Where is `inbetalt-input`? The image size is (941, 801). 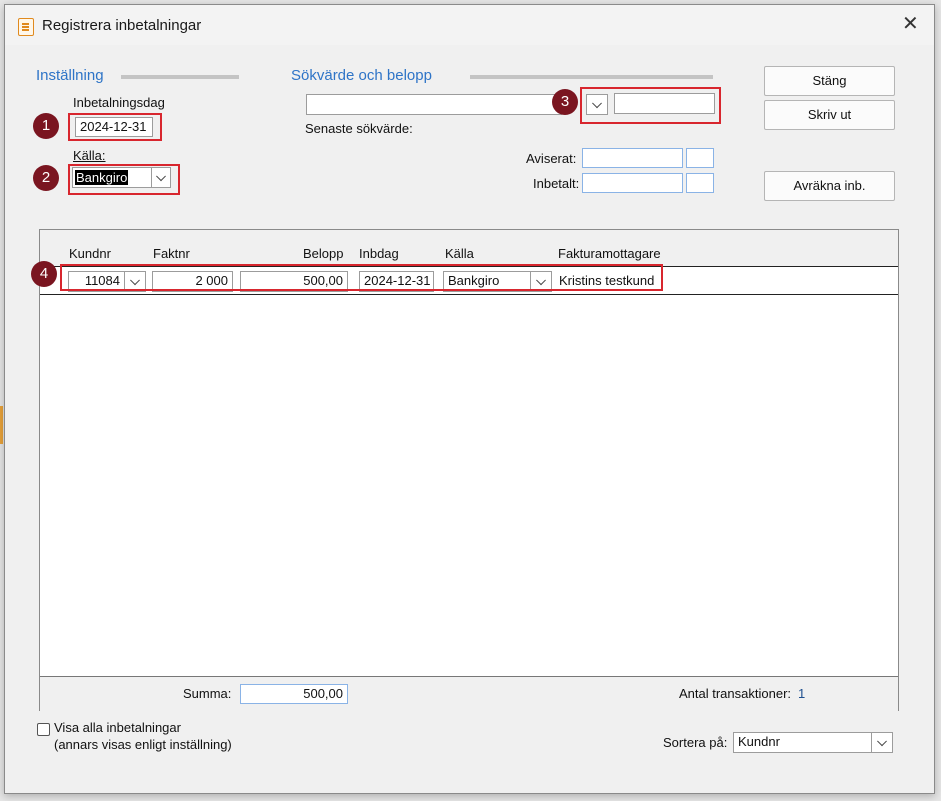 inbetalt-input is located at coordinates (632, 183).